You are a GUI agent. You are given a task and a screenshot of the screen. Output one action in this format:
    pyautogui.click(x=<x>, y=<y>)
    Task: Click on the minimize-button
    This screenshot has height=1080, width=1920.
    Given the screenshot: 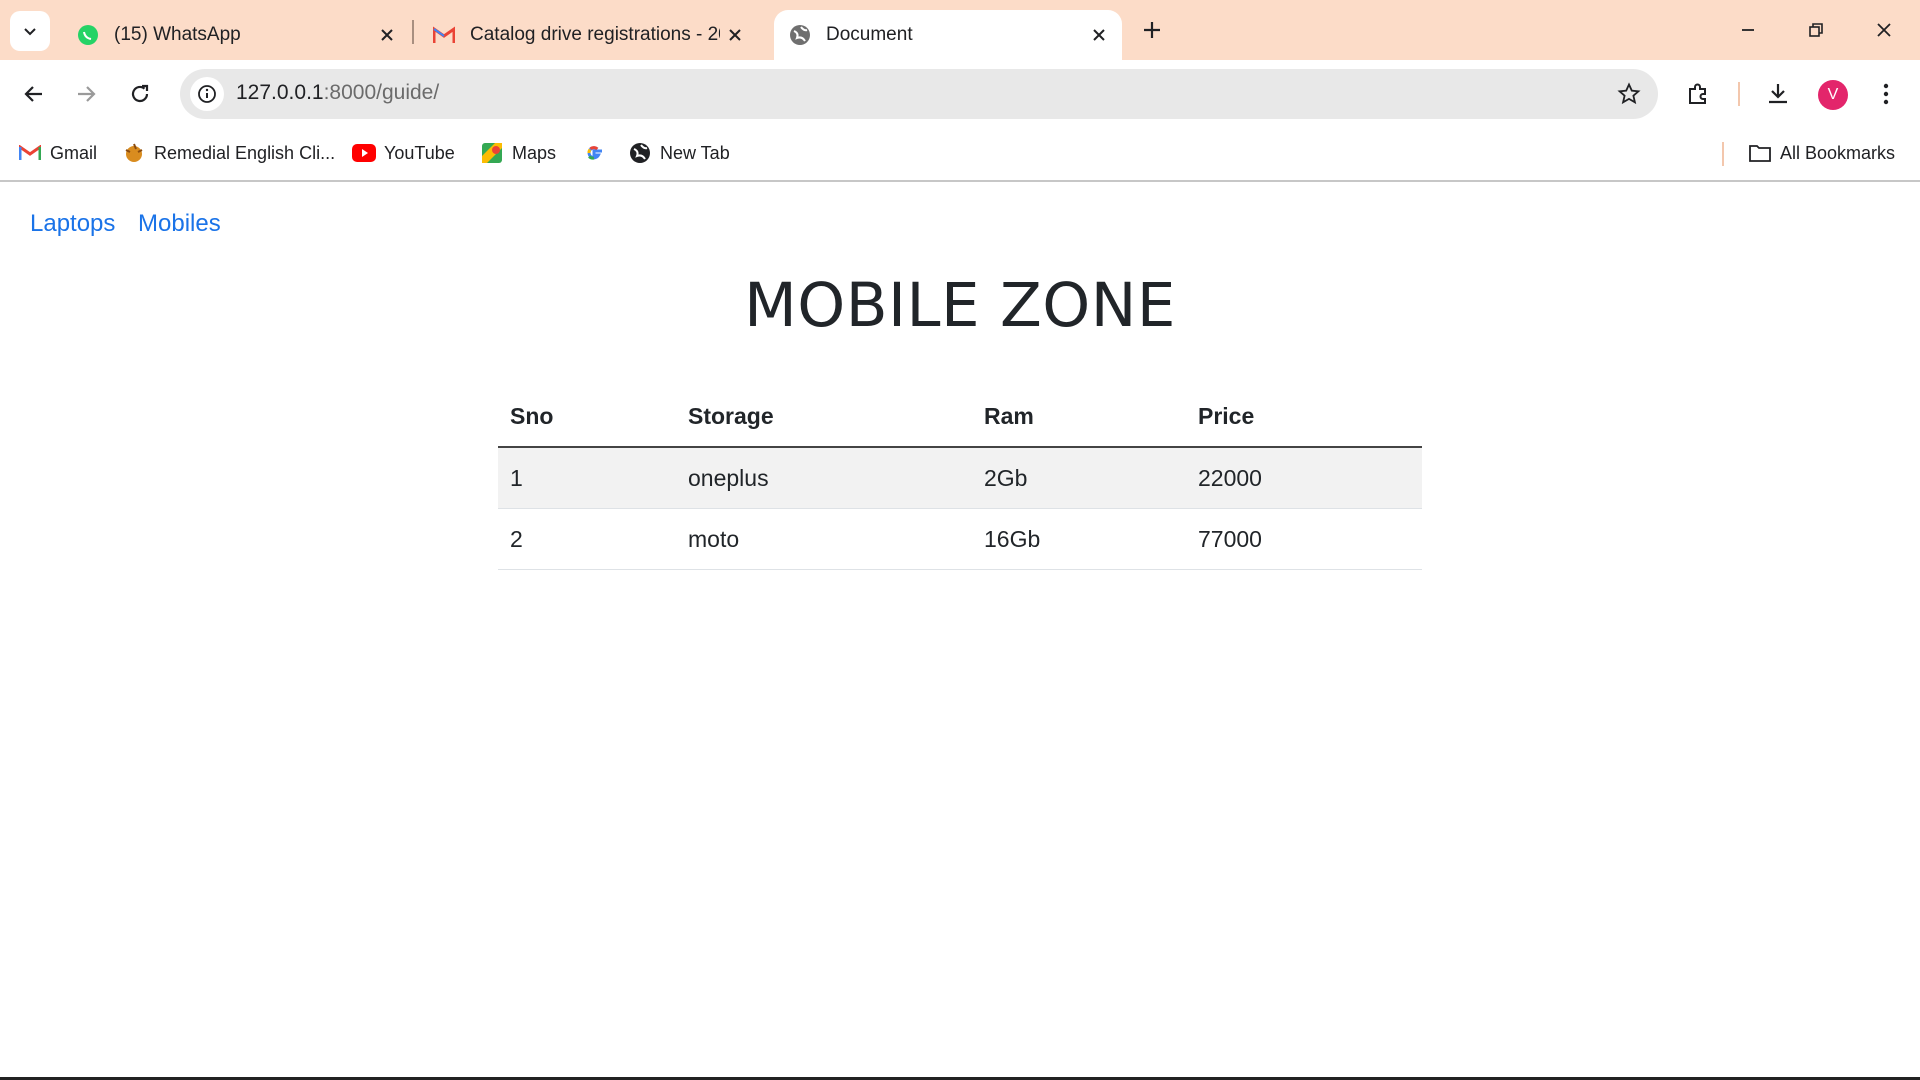 What is the action you would take?
    pyautogui.click(x=1748, y=30)
    